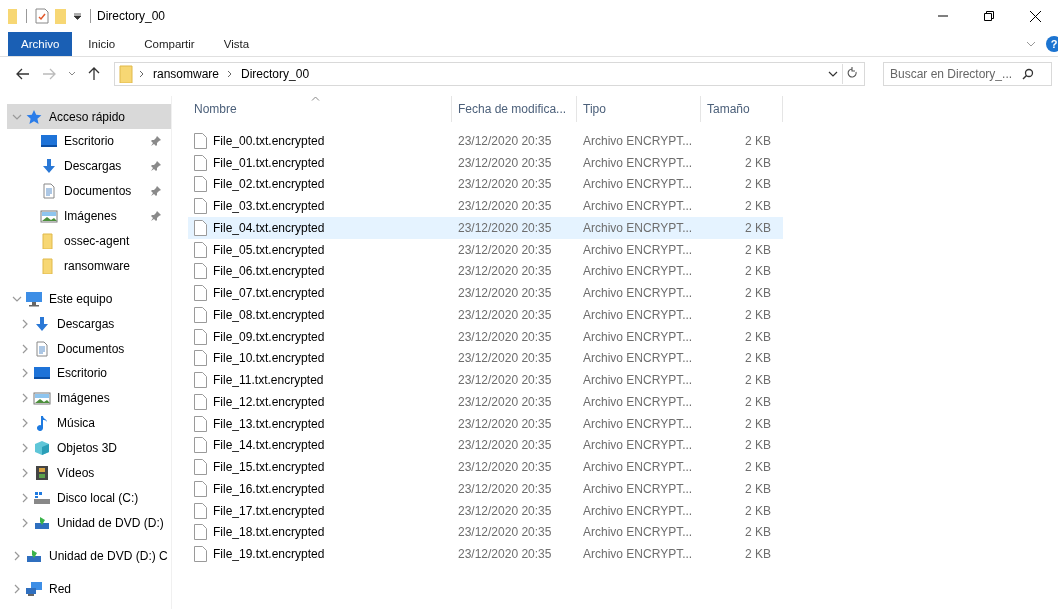  Describe the element at coordinates (485, 271) in the screenshot. I see `file-row: File_06.txt.encrypted 23/12/2020 20:35 Archivo ENCRYPT... 2 KB` at that location.